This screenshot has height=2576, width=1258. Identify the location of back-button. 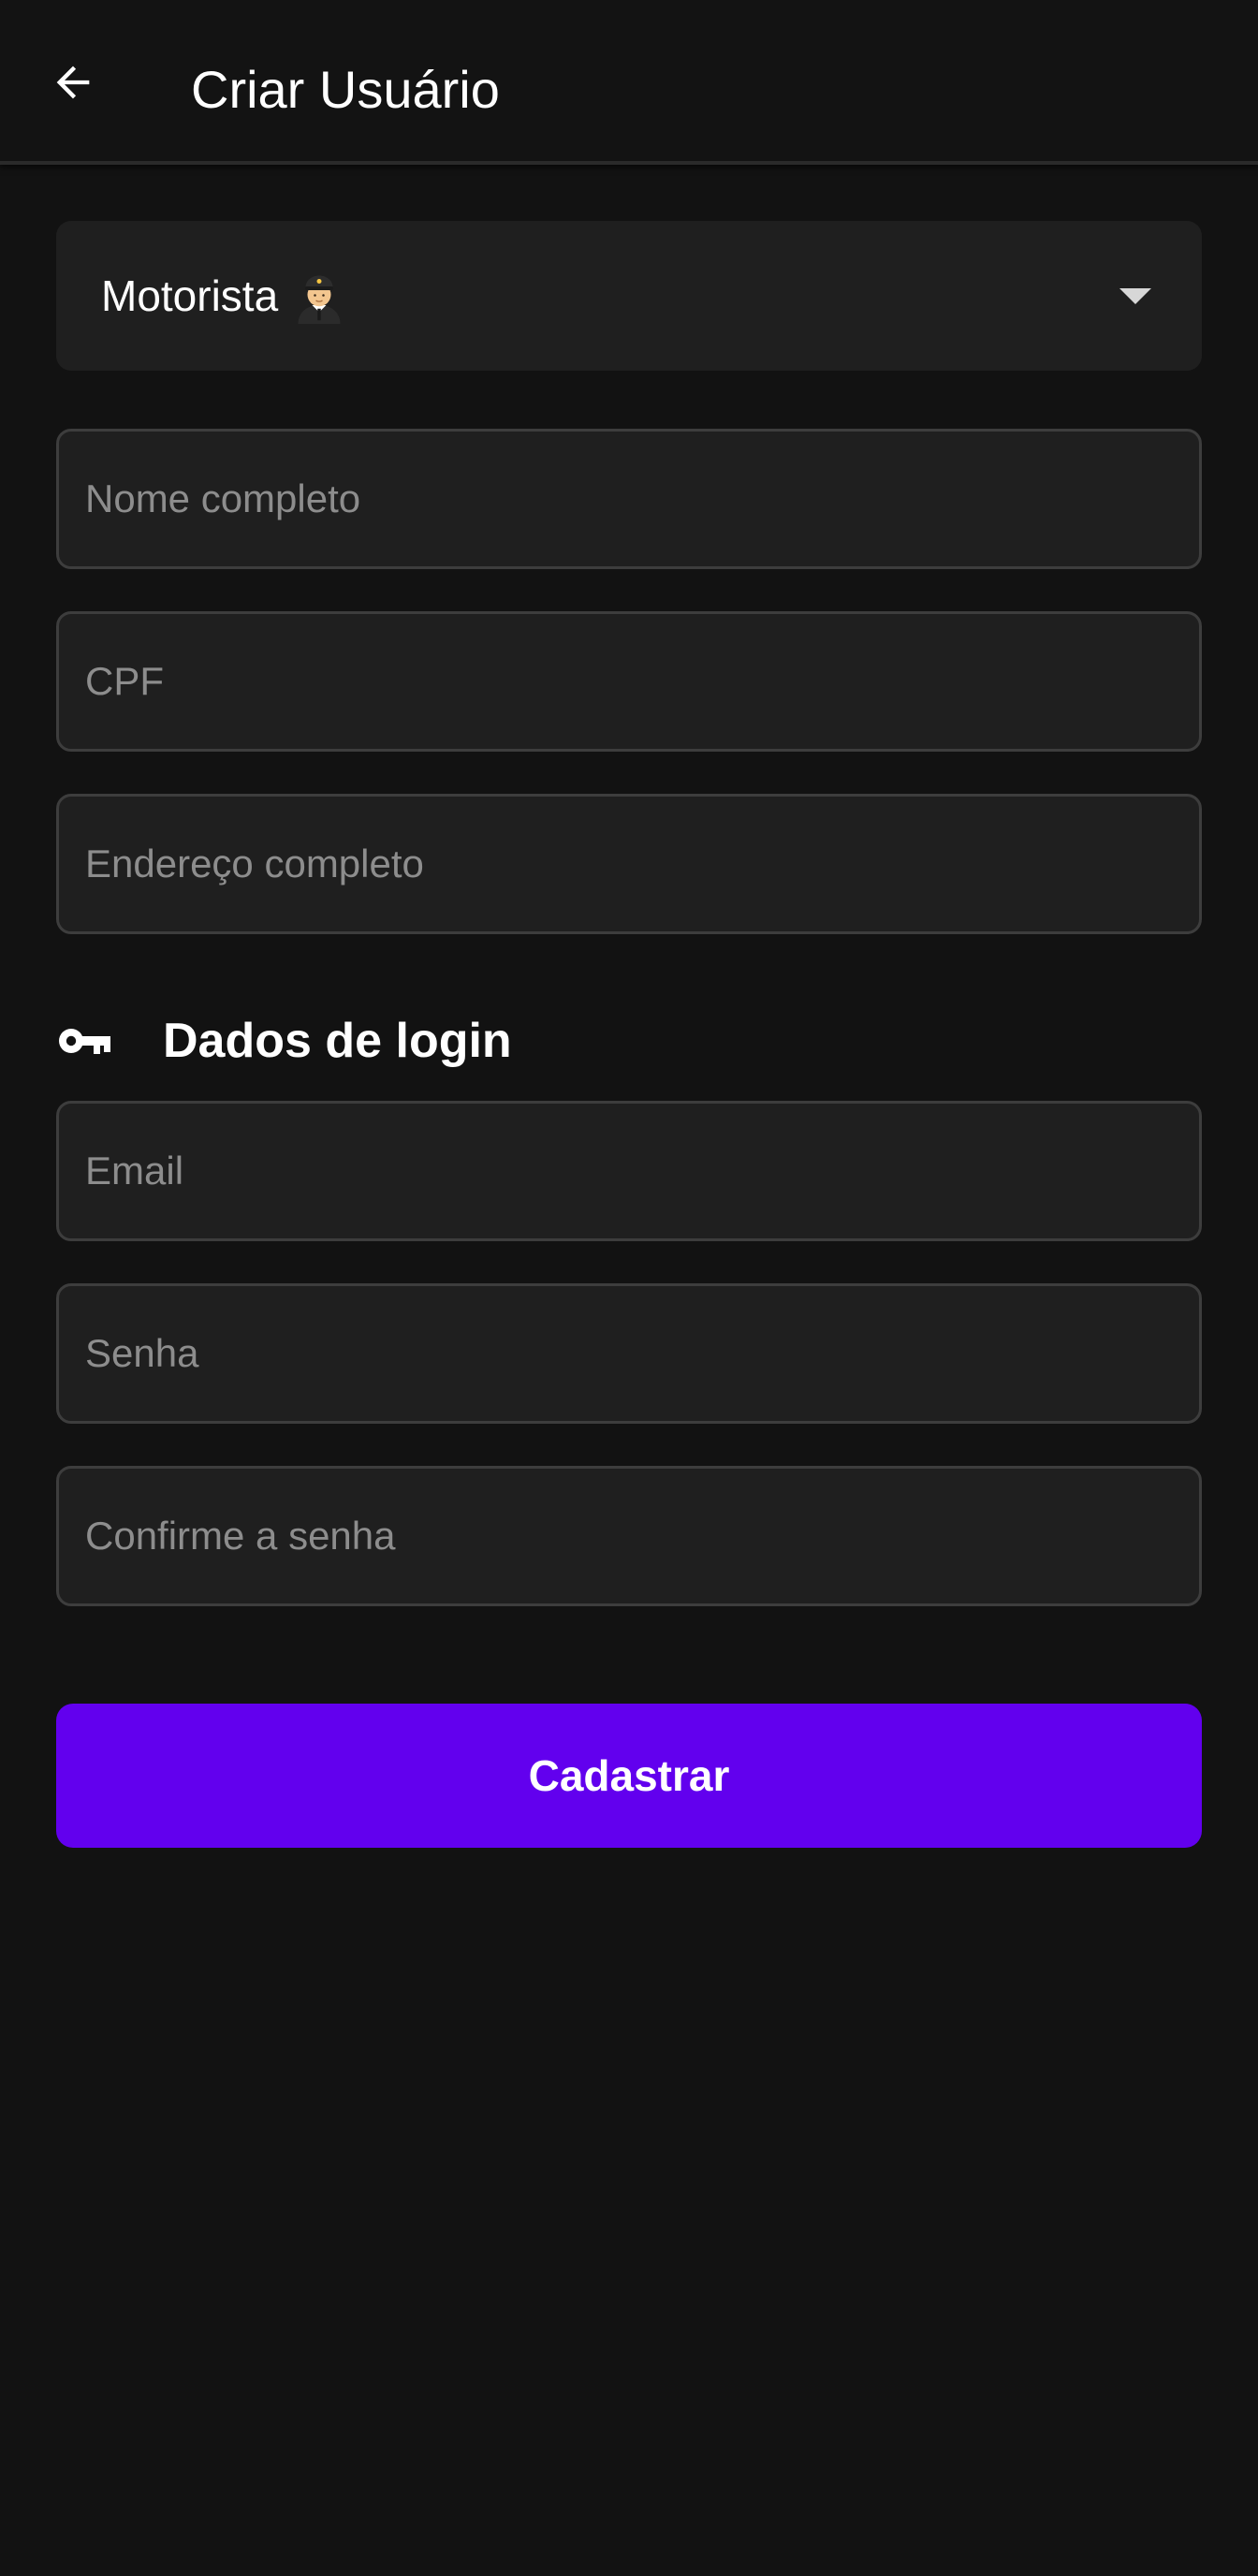
(73, 84).